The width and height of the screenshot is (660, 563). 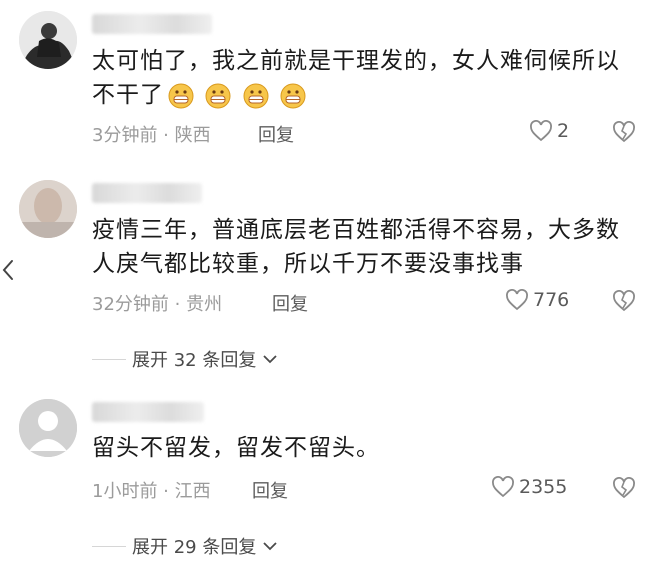 What do you see at coordinates (238, 96) in the screenshot?
I see `emoji-group` at bounding box center [238, 96].